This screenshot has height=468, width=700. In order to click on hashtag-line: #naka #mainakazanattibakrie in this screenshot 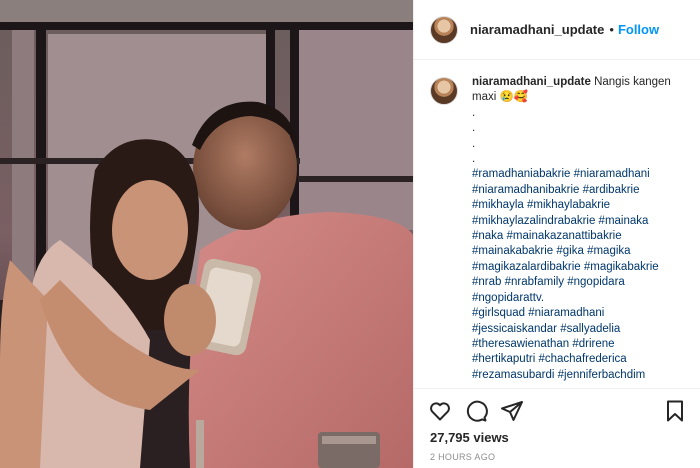, I will do `click(579, 236)`.